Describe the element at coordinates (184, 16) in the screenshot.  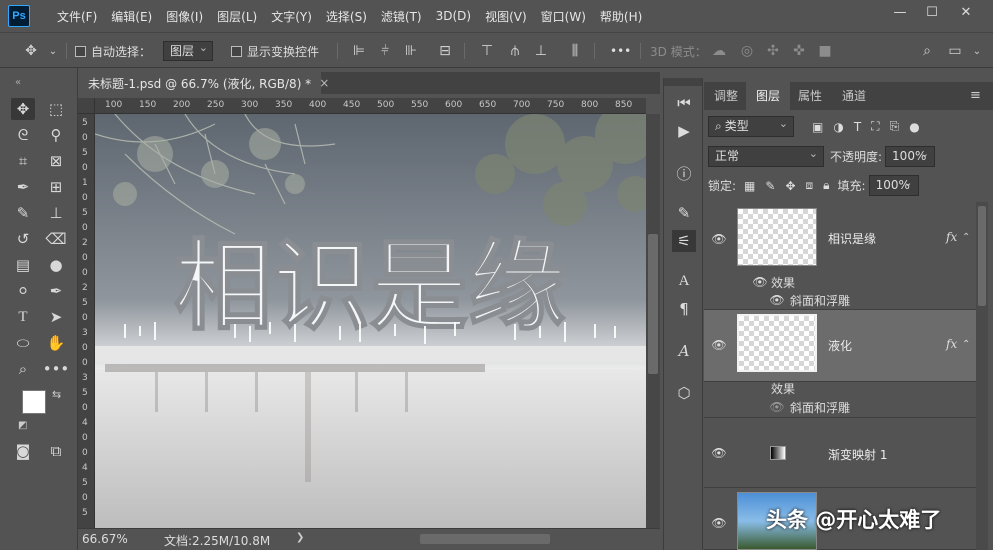
I see `menu-image: 图像(I)` at that location.